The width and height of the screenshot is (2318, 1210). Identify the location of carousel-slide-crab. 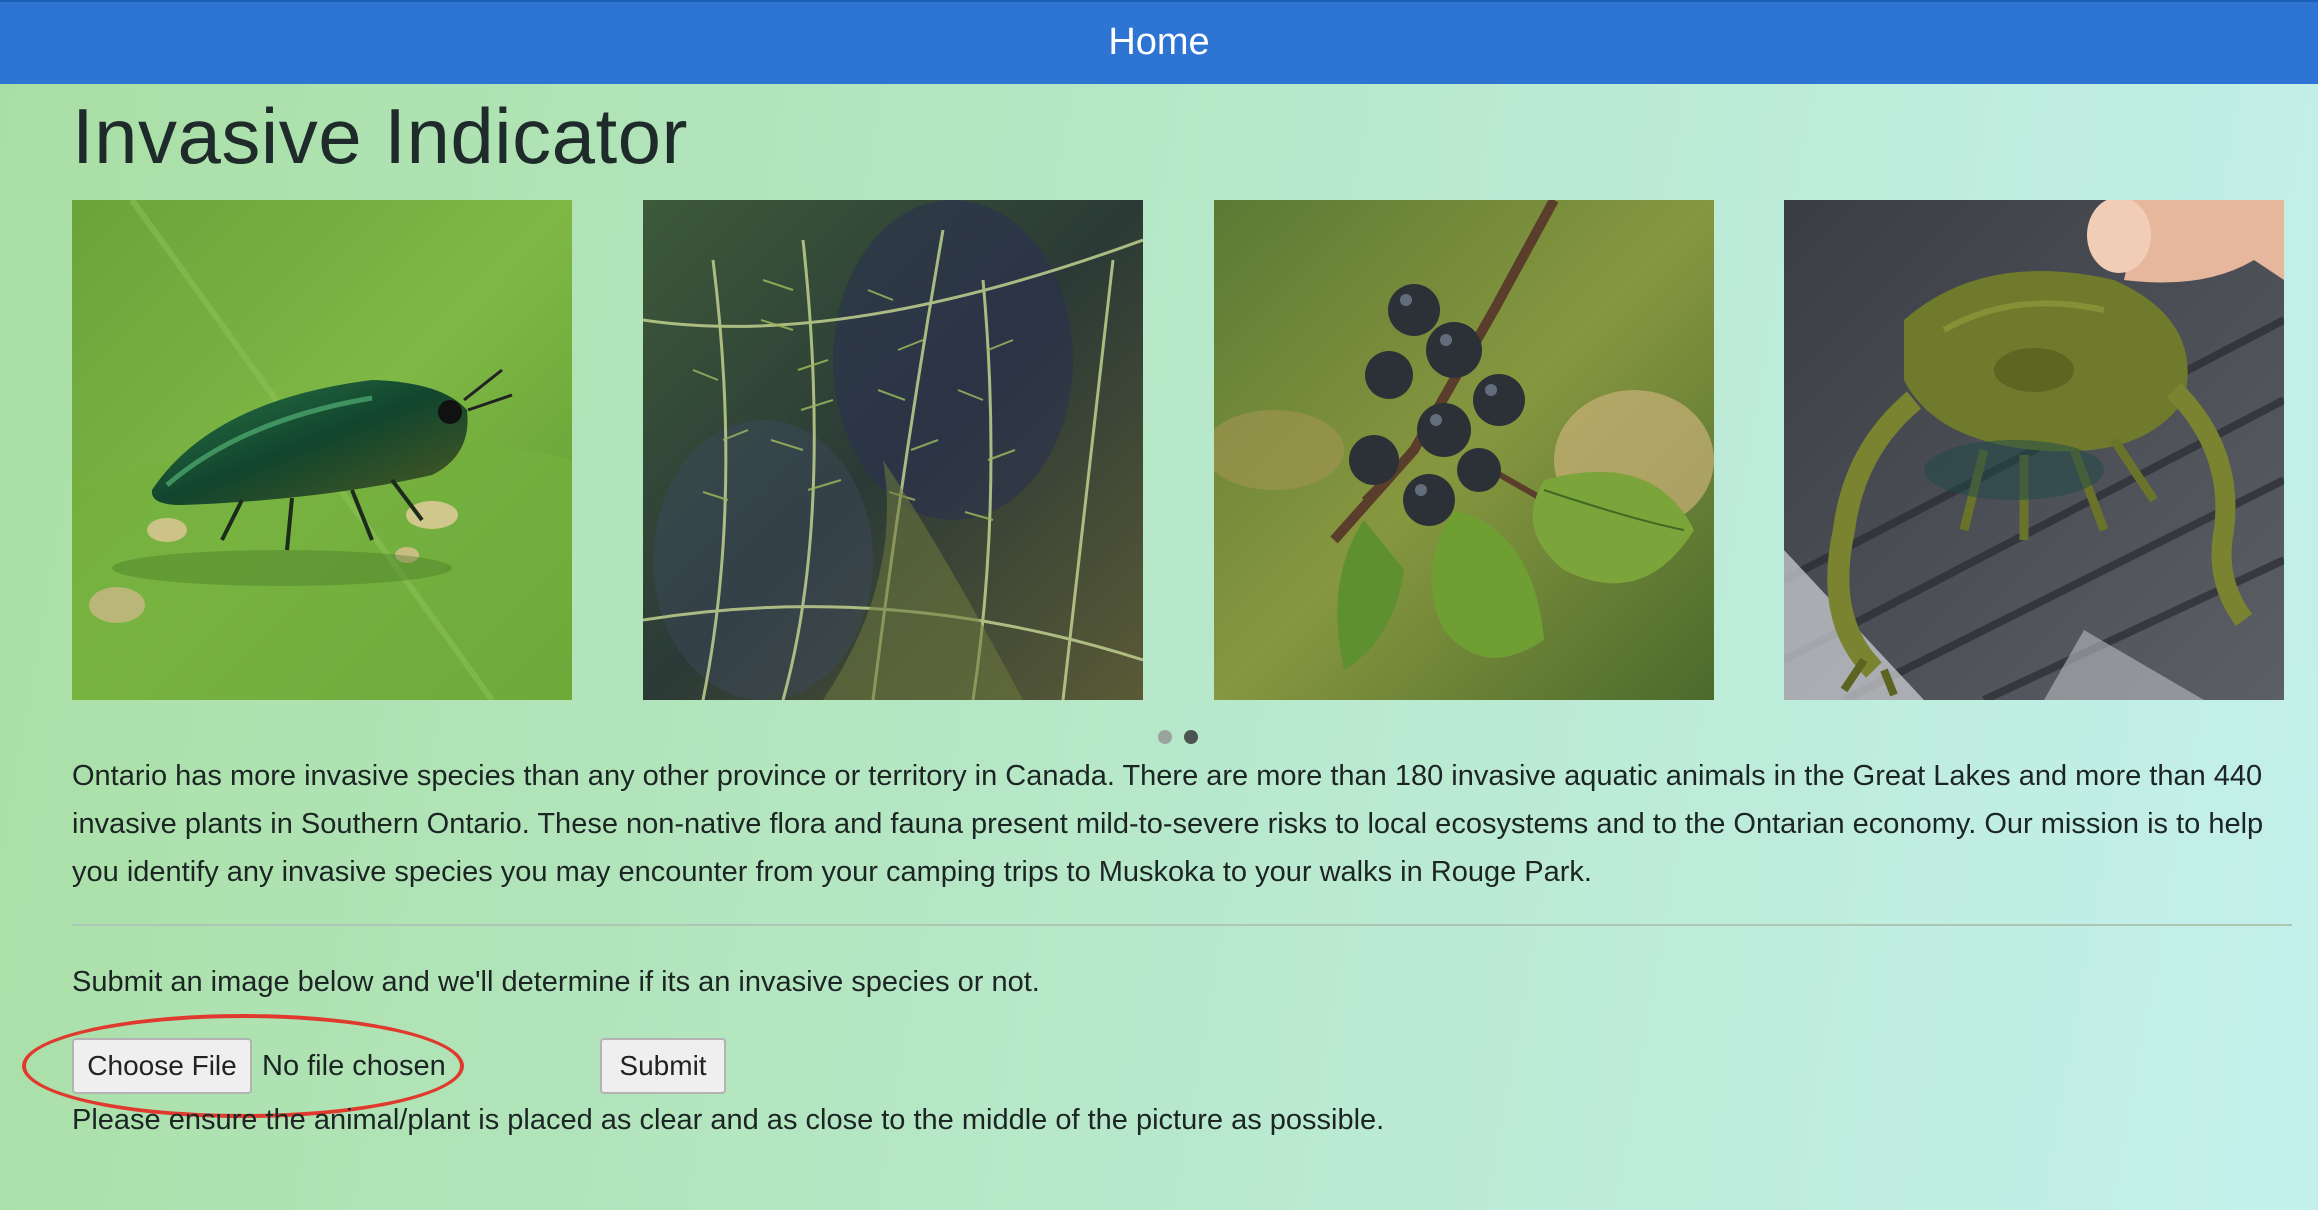
(2034, 450).